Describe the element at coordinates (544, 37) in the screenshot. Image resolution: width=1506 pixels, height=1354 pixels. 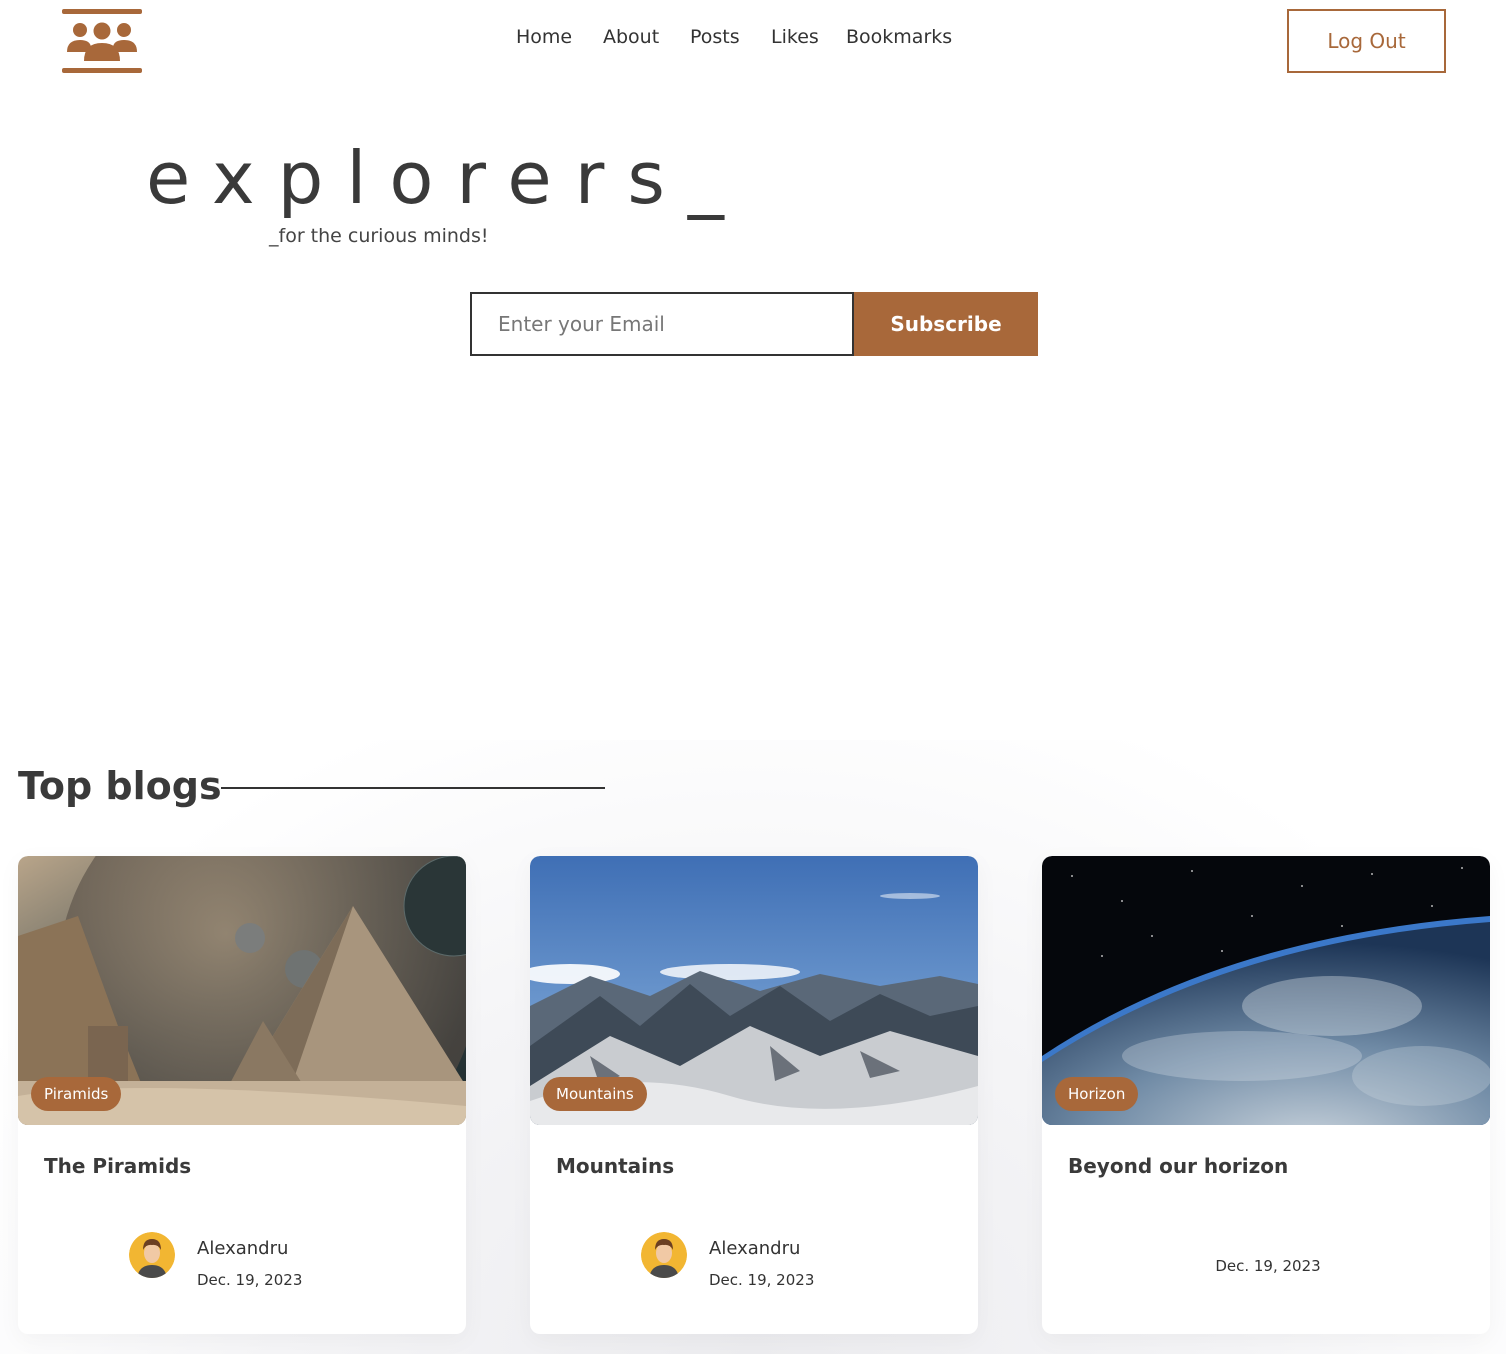
I see `nav-home: Home` at that location.